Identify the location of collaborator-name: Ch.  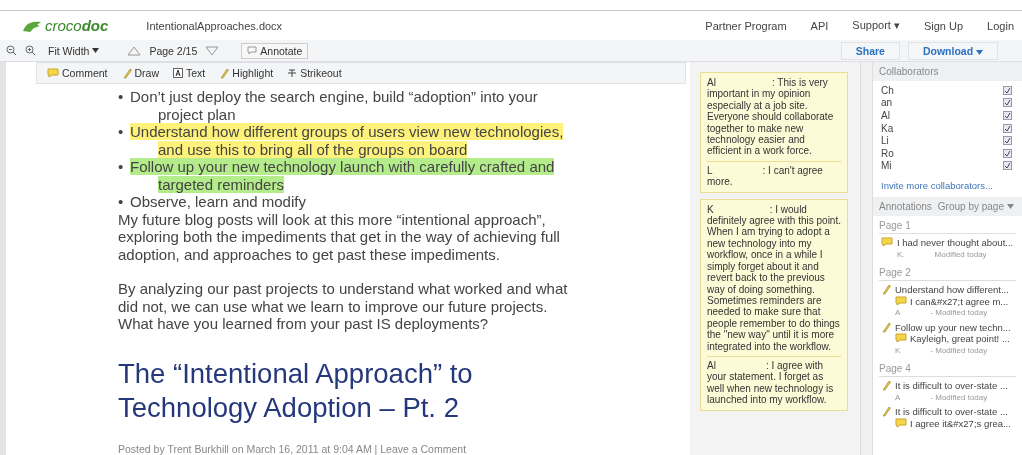
(887, 90).